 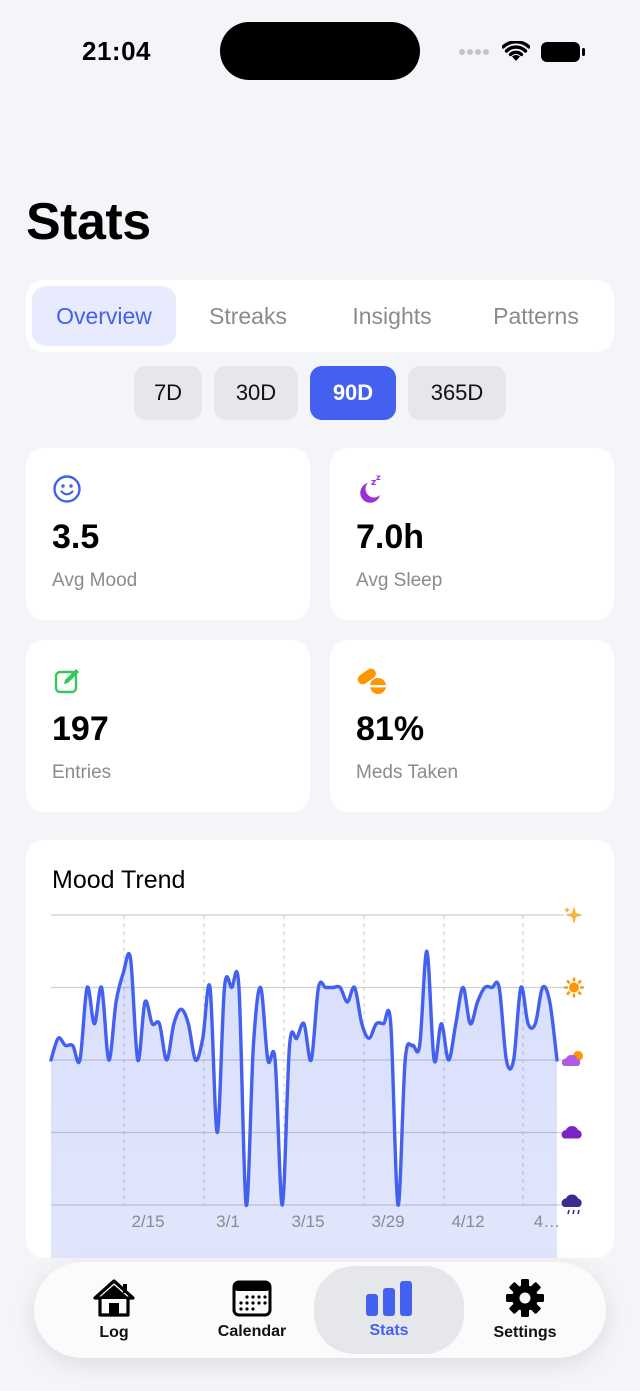 What do you see at coordinates (80, 729) in the screenshot?
I see `entries-value: 197` at bounding box center [80, 729].